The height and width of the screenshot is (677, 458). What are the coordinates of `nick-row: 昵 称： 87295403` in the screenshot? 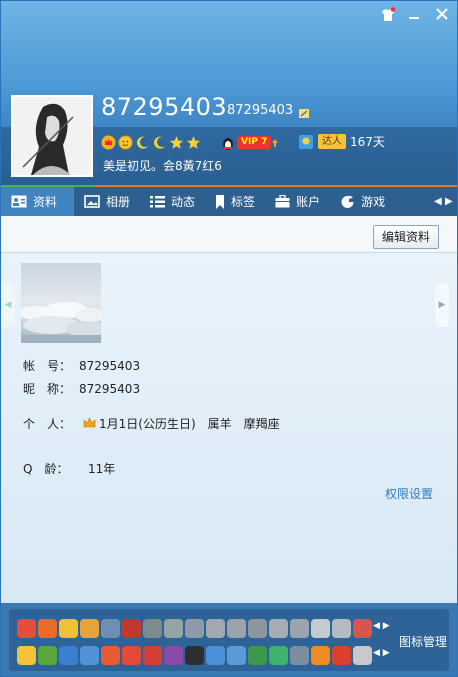 It's located at (81, 388).